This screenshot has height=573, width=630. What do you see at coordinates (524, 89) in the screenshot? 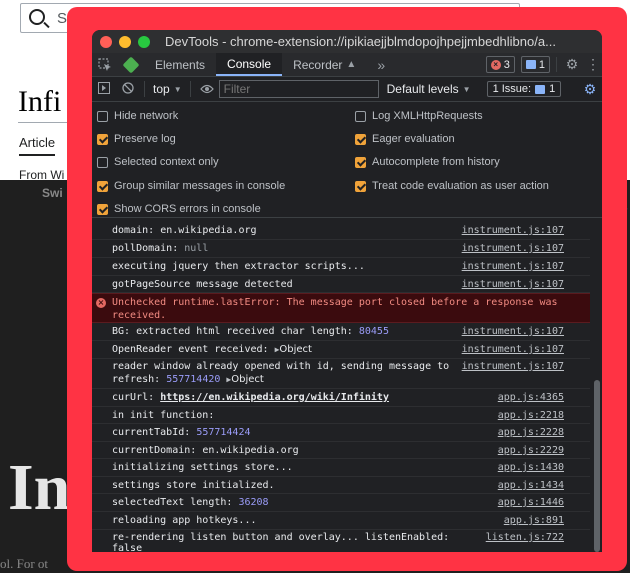
I see `issues-button: 1 Issue: 1` at bounding box center [524, 89].